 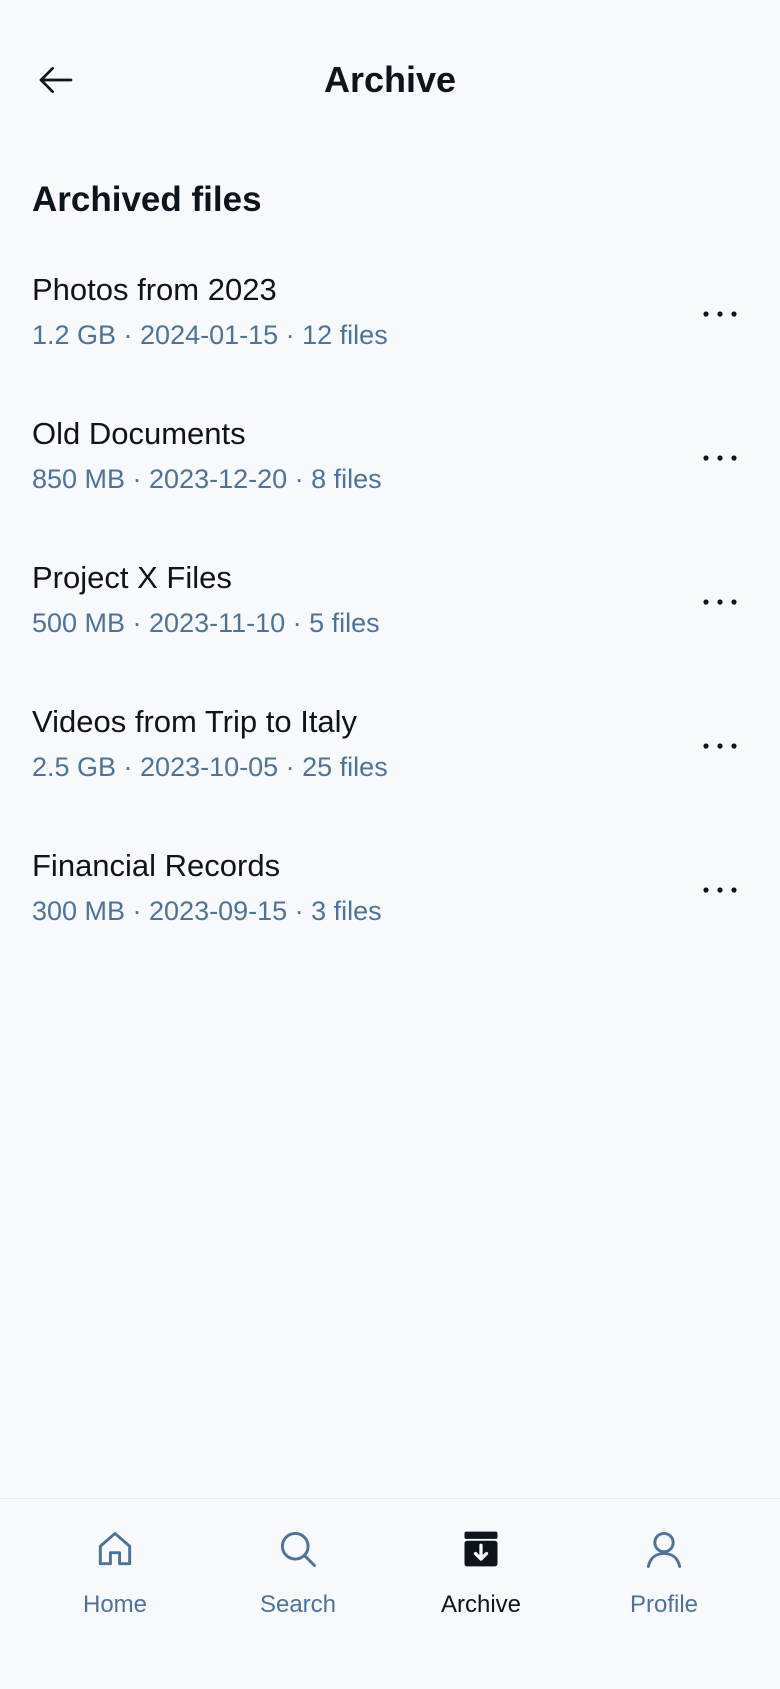 What do you see at coordinates (115, 1549) in the screenshot?
I see `house-icon` at bounding box center [115, 1549].